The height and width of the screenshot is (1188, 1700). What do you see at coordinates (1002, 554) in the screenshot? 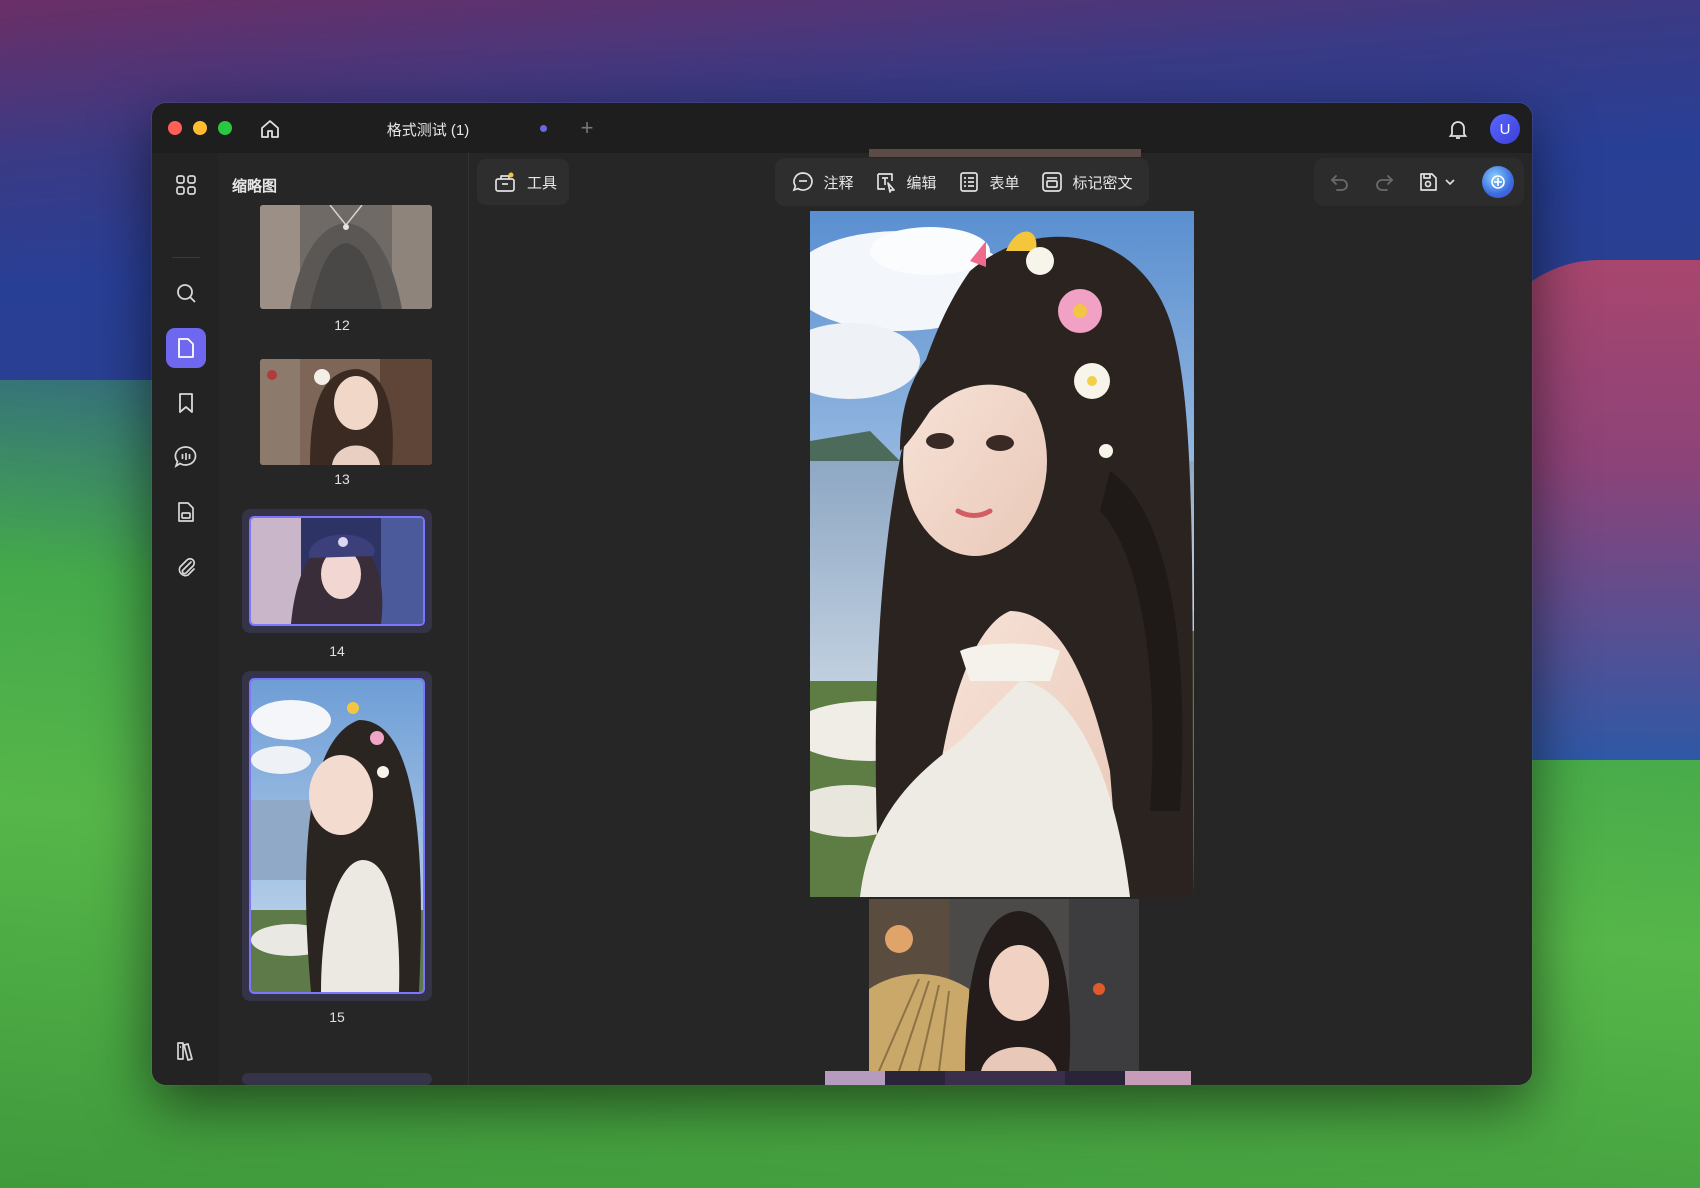
I see `document-page-image` at bounding box center [1002, 554].